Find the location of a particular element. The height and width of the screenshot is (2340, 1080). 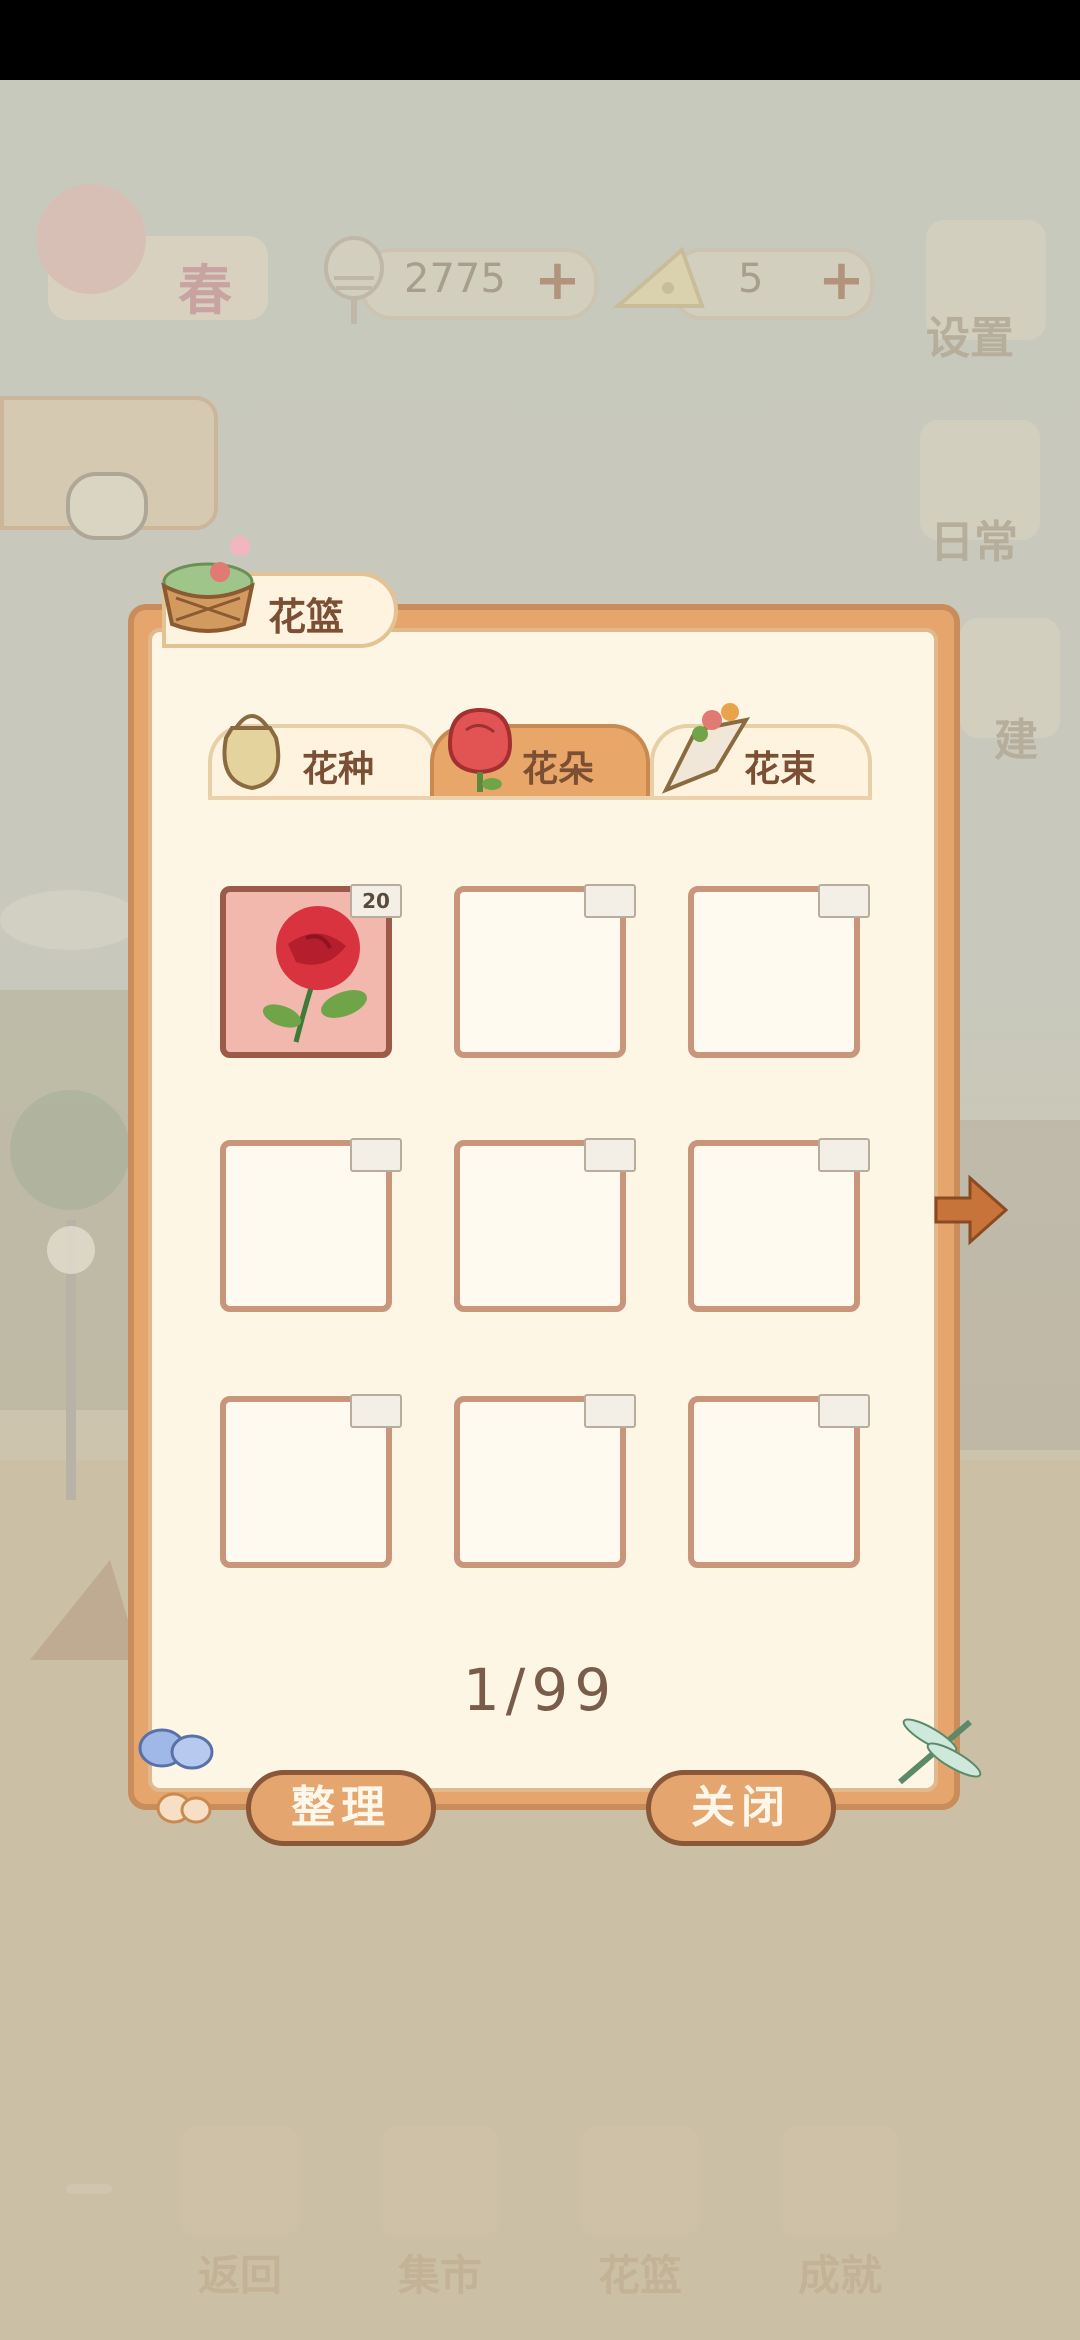

butterfly-icon is located at coordinates (176, 1776).